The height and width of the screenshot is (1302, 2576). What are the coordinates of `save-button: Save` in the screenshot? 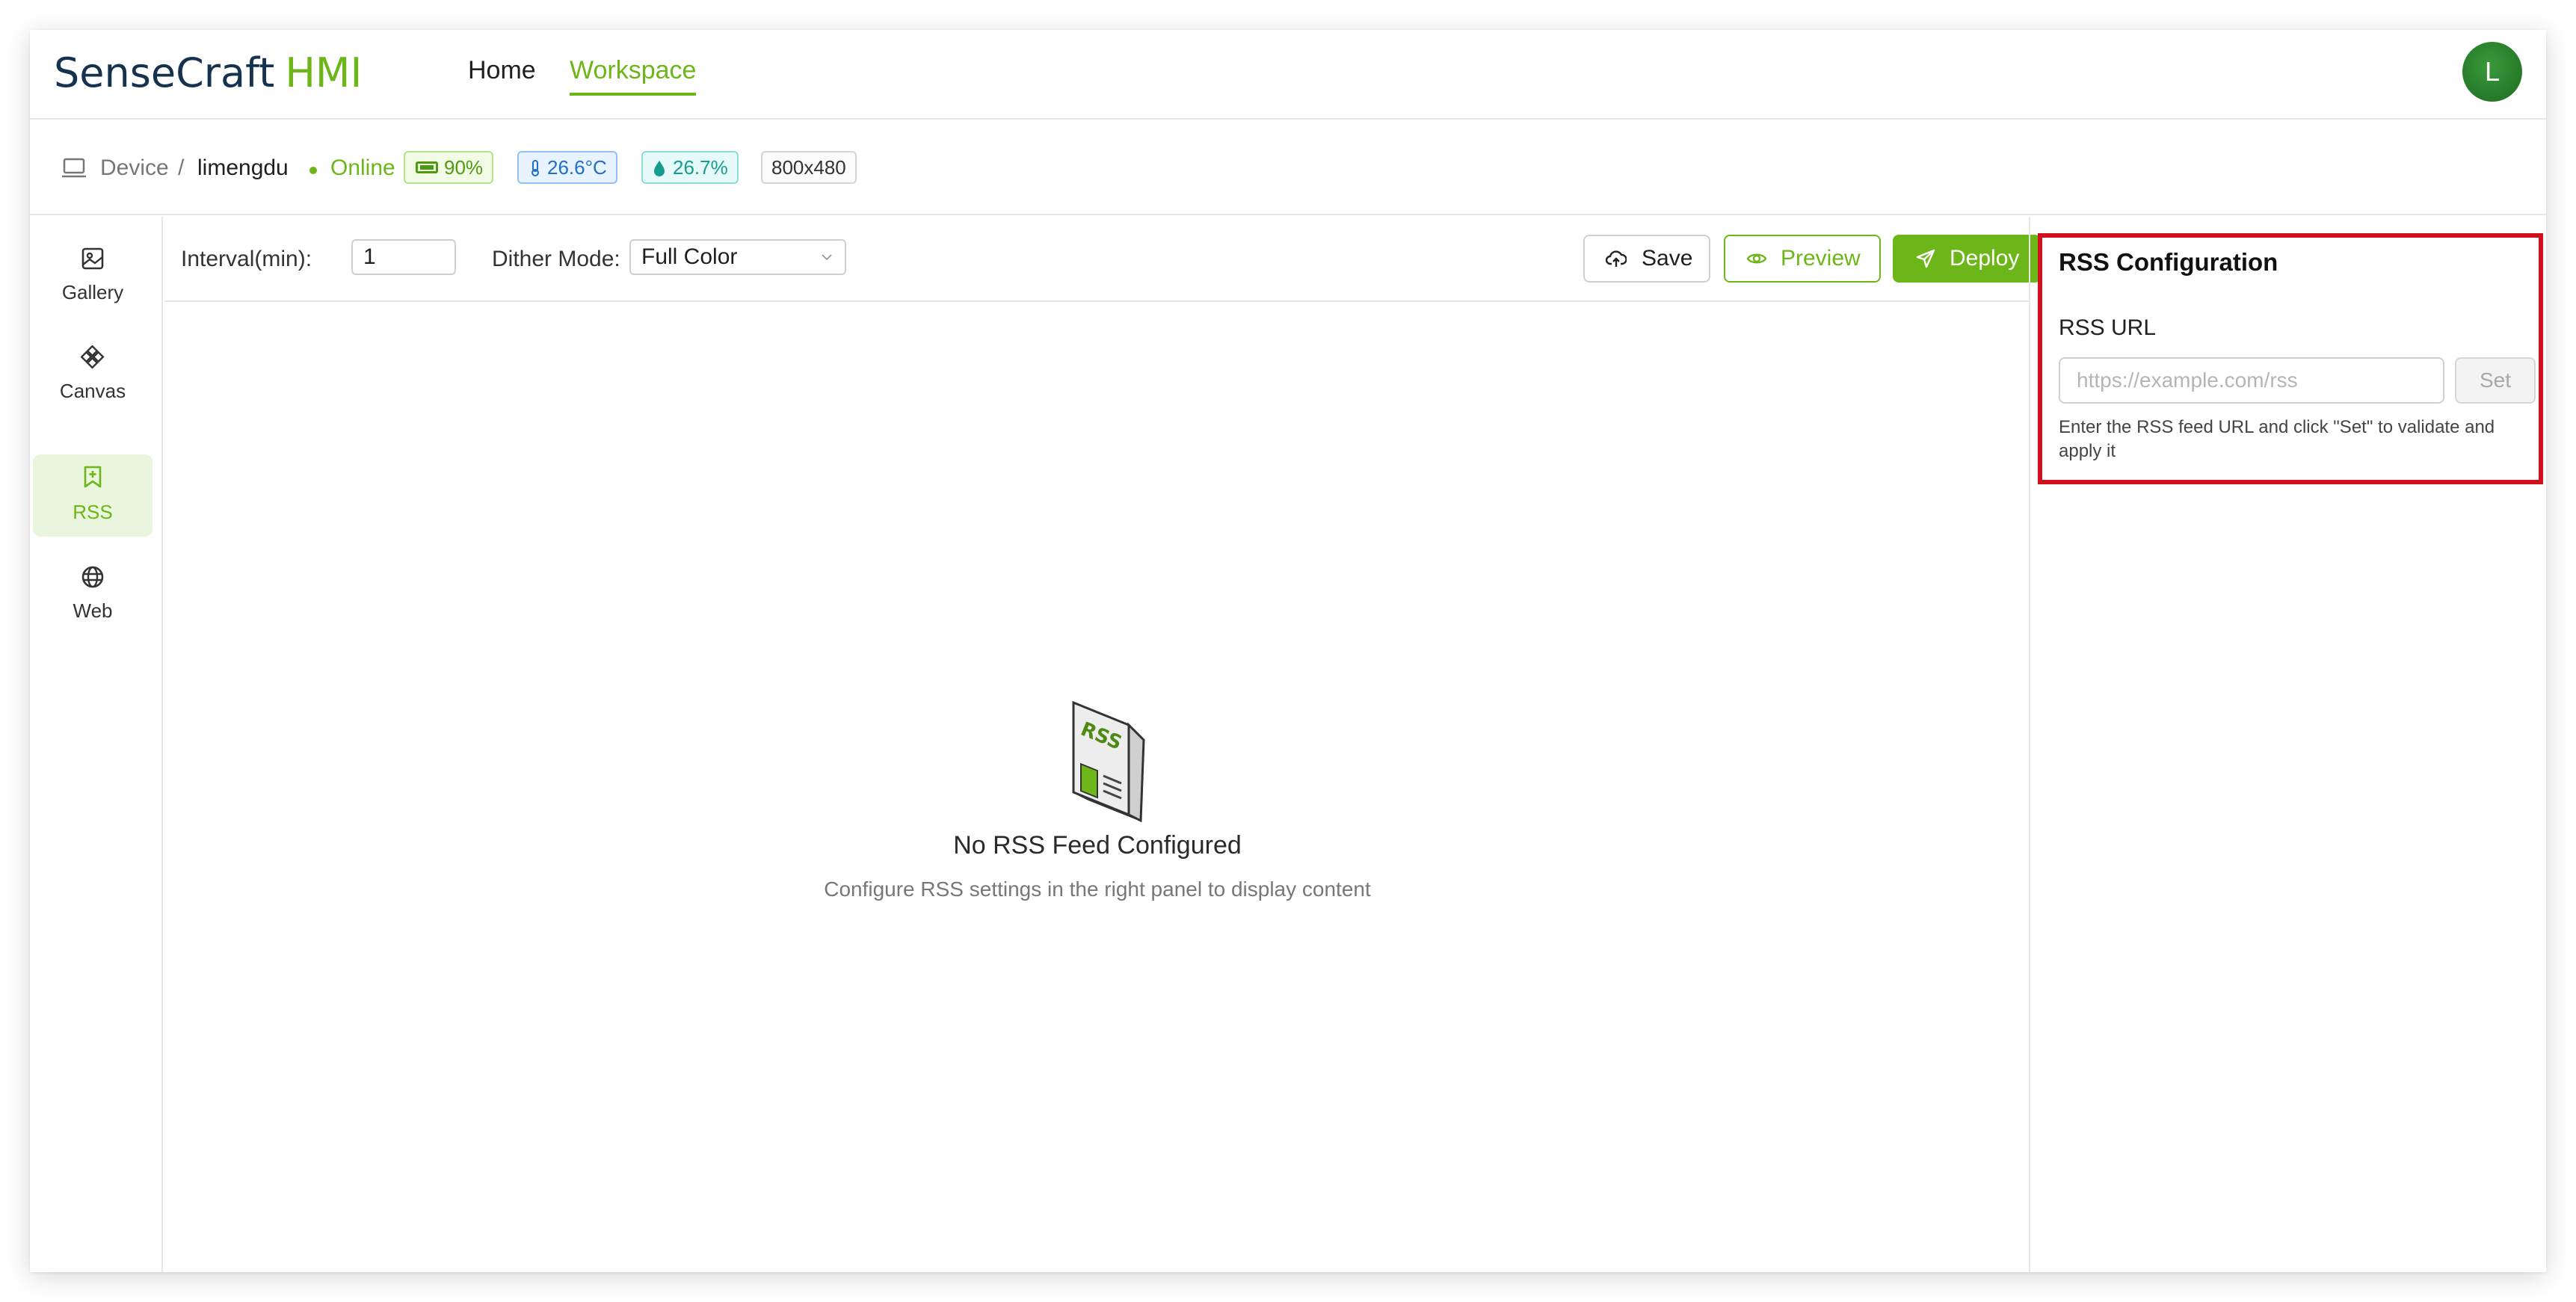 It's located at (1646, 259).